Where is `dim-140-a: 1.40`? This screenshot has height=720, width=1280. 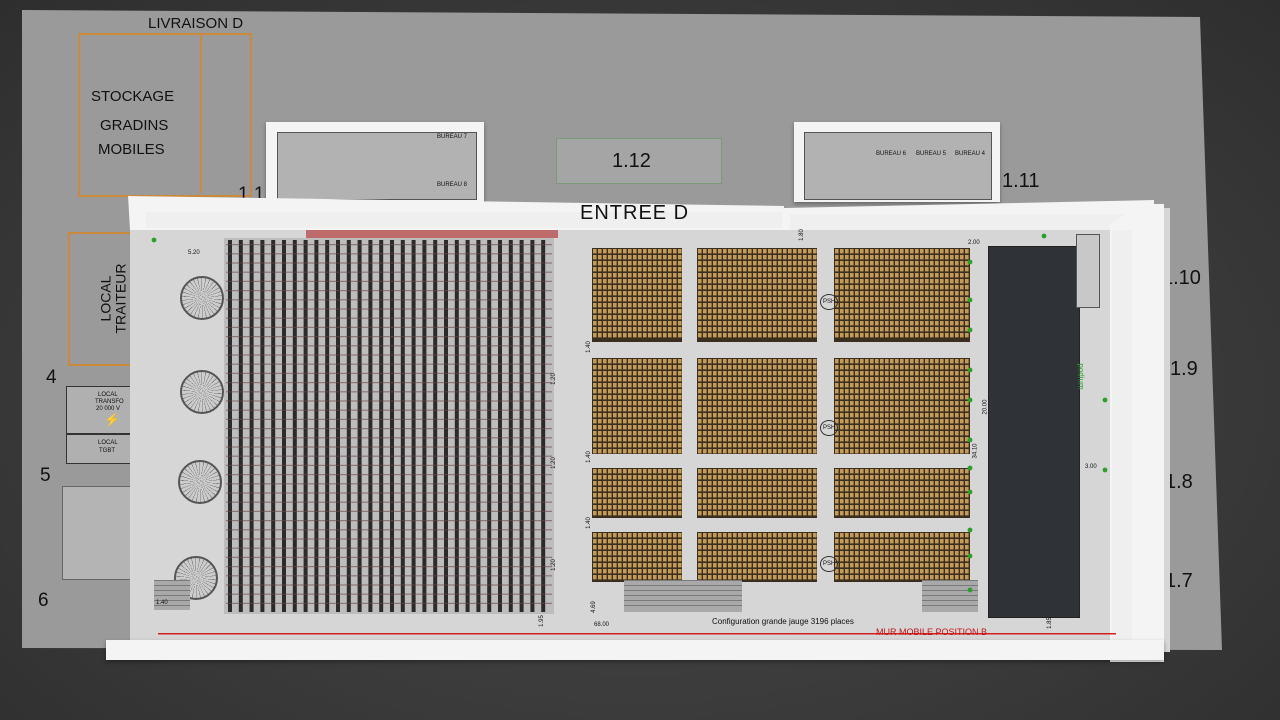 dim-140-a: 1.40 is located at coordinates (588, 347).